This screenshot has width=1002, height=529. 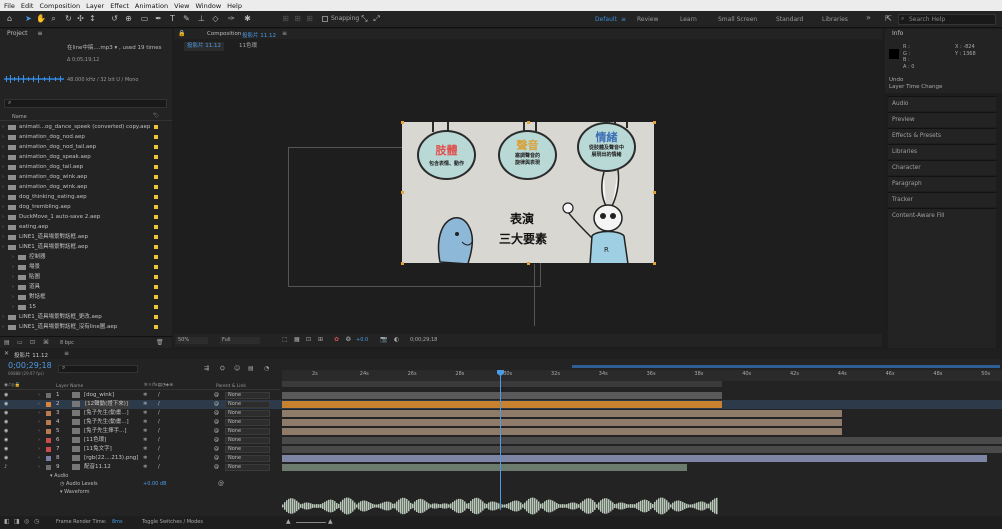 What do you see at coordinates (501, 404) in the screenshot?
I see `layer-row: ◉ › 2 [12聲動(燈下來)] ✲ / @ None` at bounding box center [501, 404].